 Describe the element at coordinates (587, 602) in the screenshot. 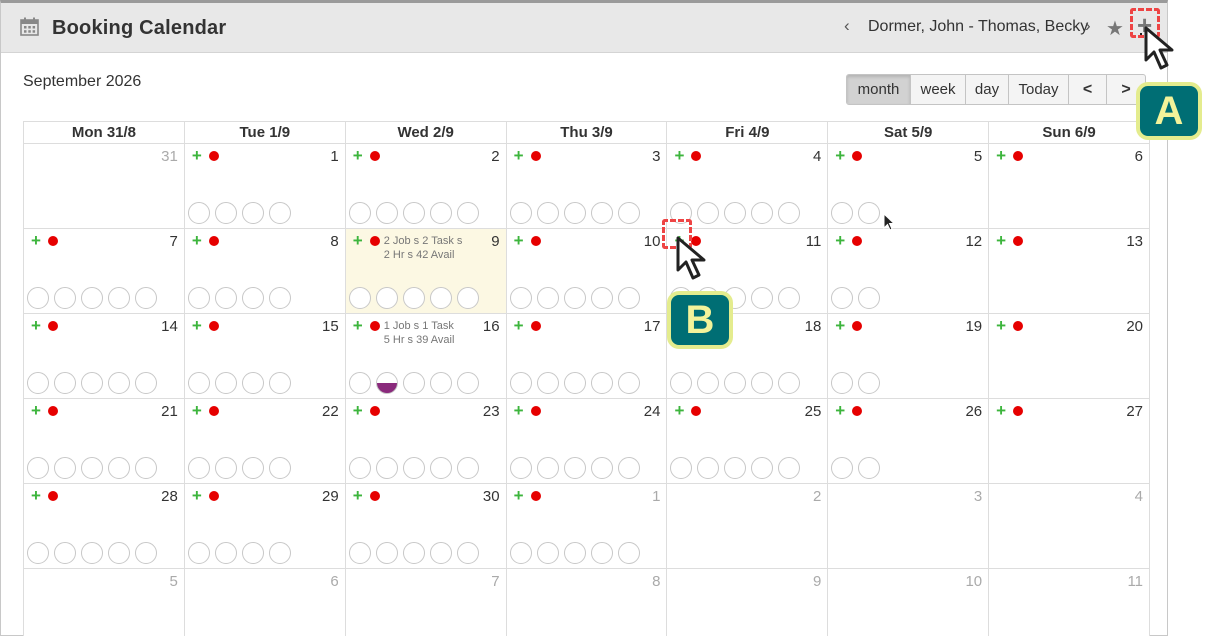

I see `day-cell: 8` at that location.